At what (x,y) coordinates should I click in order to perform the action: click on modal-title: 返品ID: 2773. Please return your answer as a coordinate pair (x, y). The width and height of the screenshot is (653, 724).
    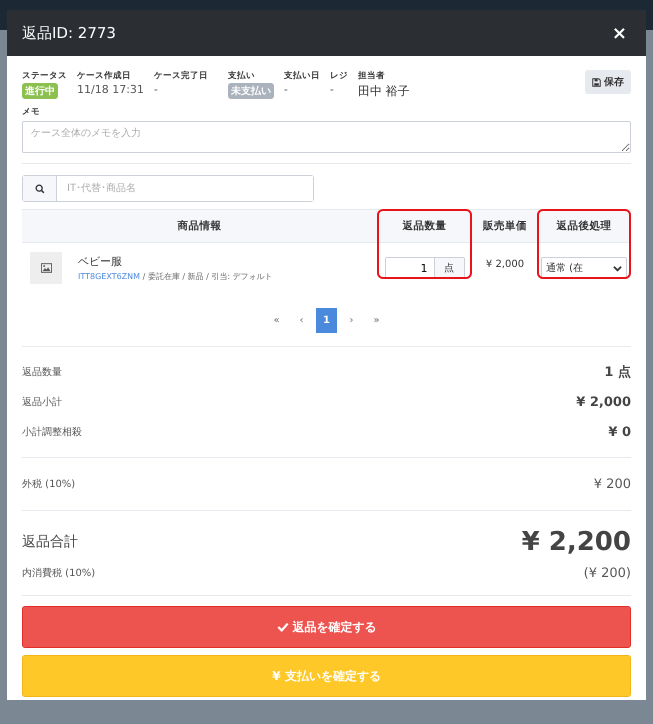
    Looking at the image, I should click on (69, 33).